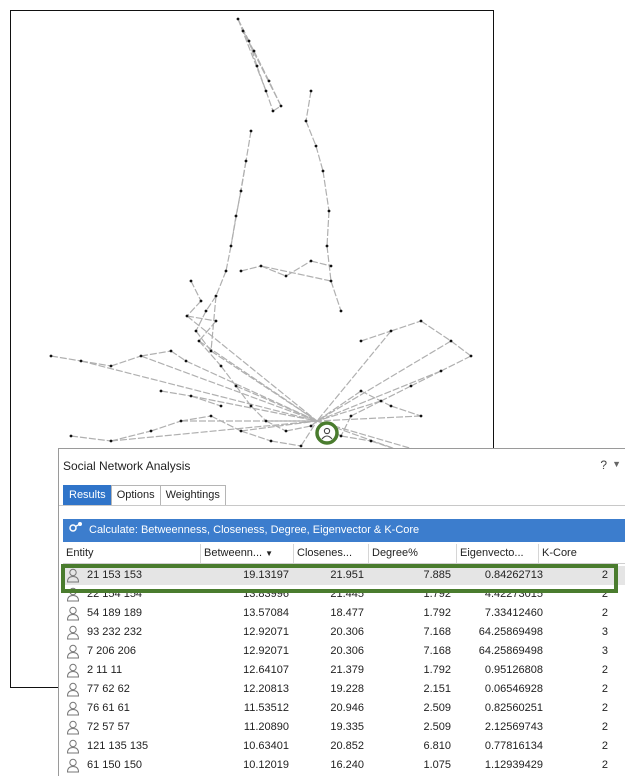  I want to click on table-row: 22 154 154 13.83996 21.445 1.792 4.42273015 2, so click(344, 594).